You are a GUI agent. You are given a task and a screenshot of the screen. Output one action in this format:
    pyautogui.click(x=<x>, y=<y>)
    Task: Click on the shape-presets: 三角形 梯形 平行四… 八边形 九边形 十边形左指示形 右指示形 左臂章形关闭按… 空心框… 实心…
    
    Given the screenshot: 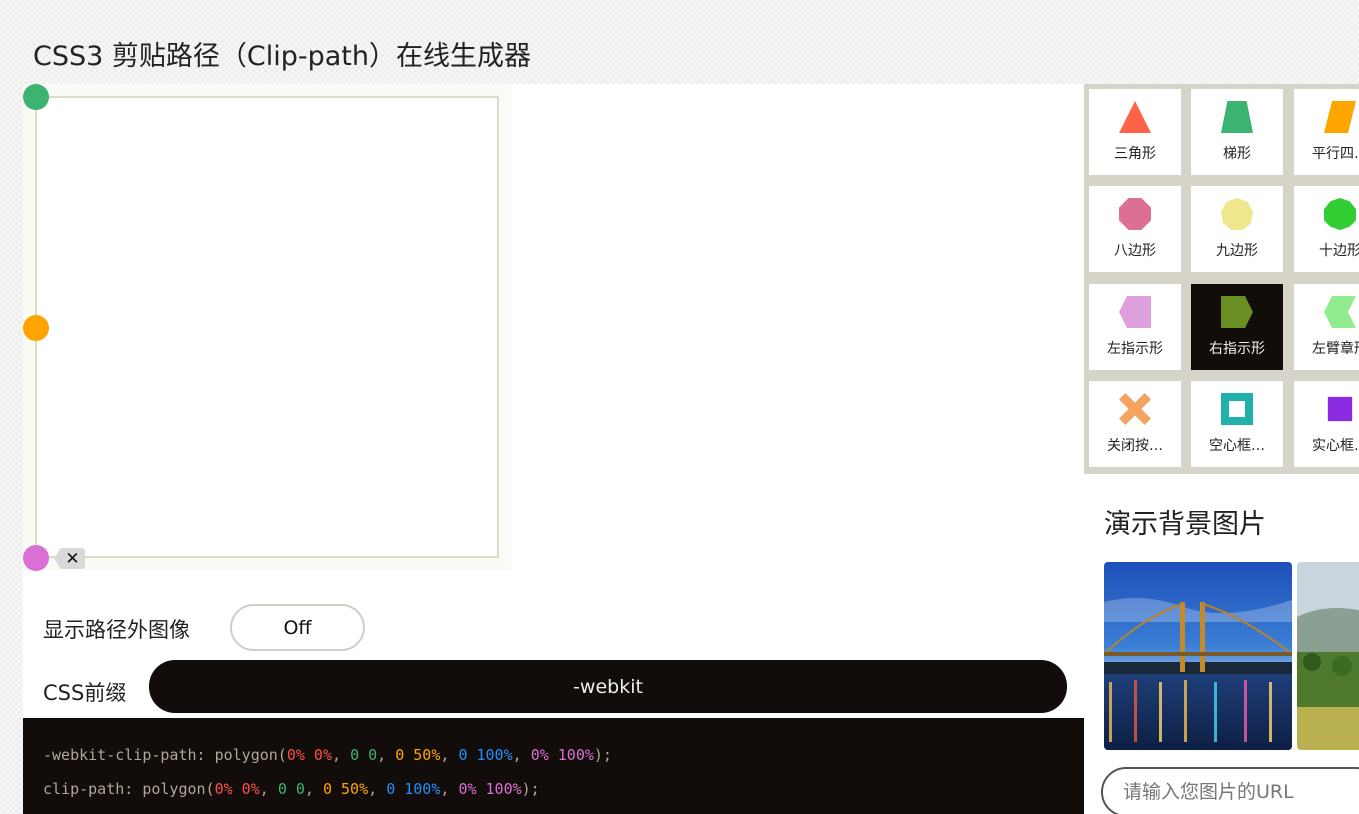 What is the action you would take?
    pyautogui.click(x=1221, y=279)
    